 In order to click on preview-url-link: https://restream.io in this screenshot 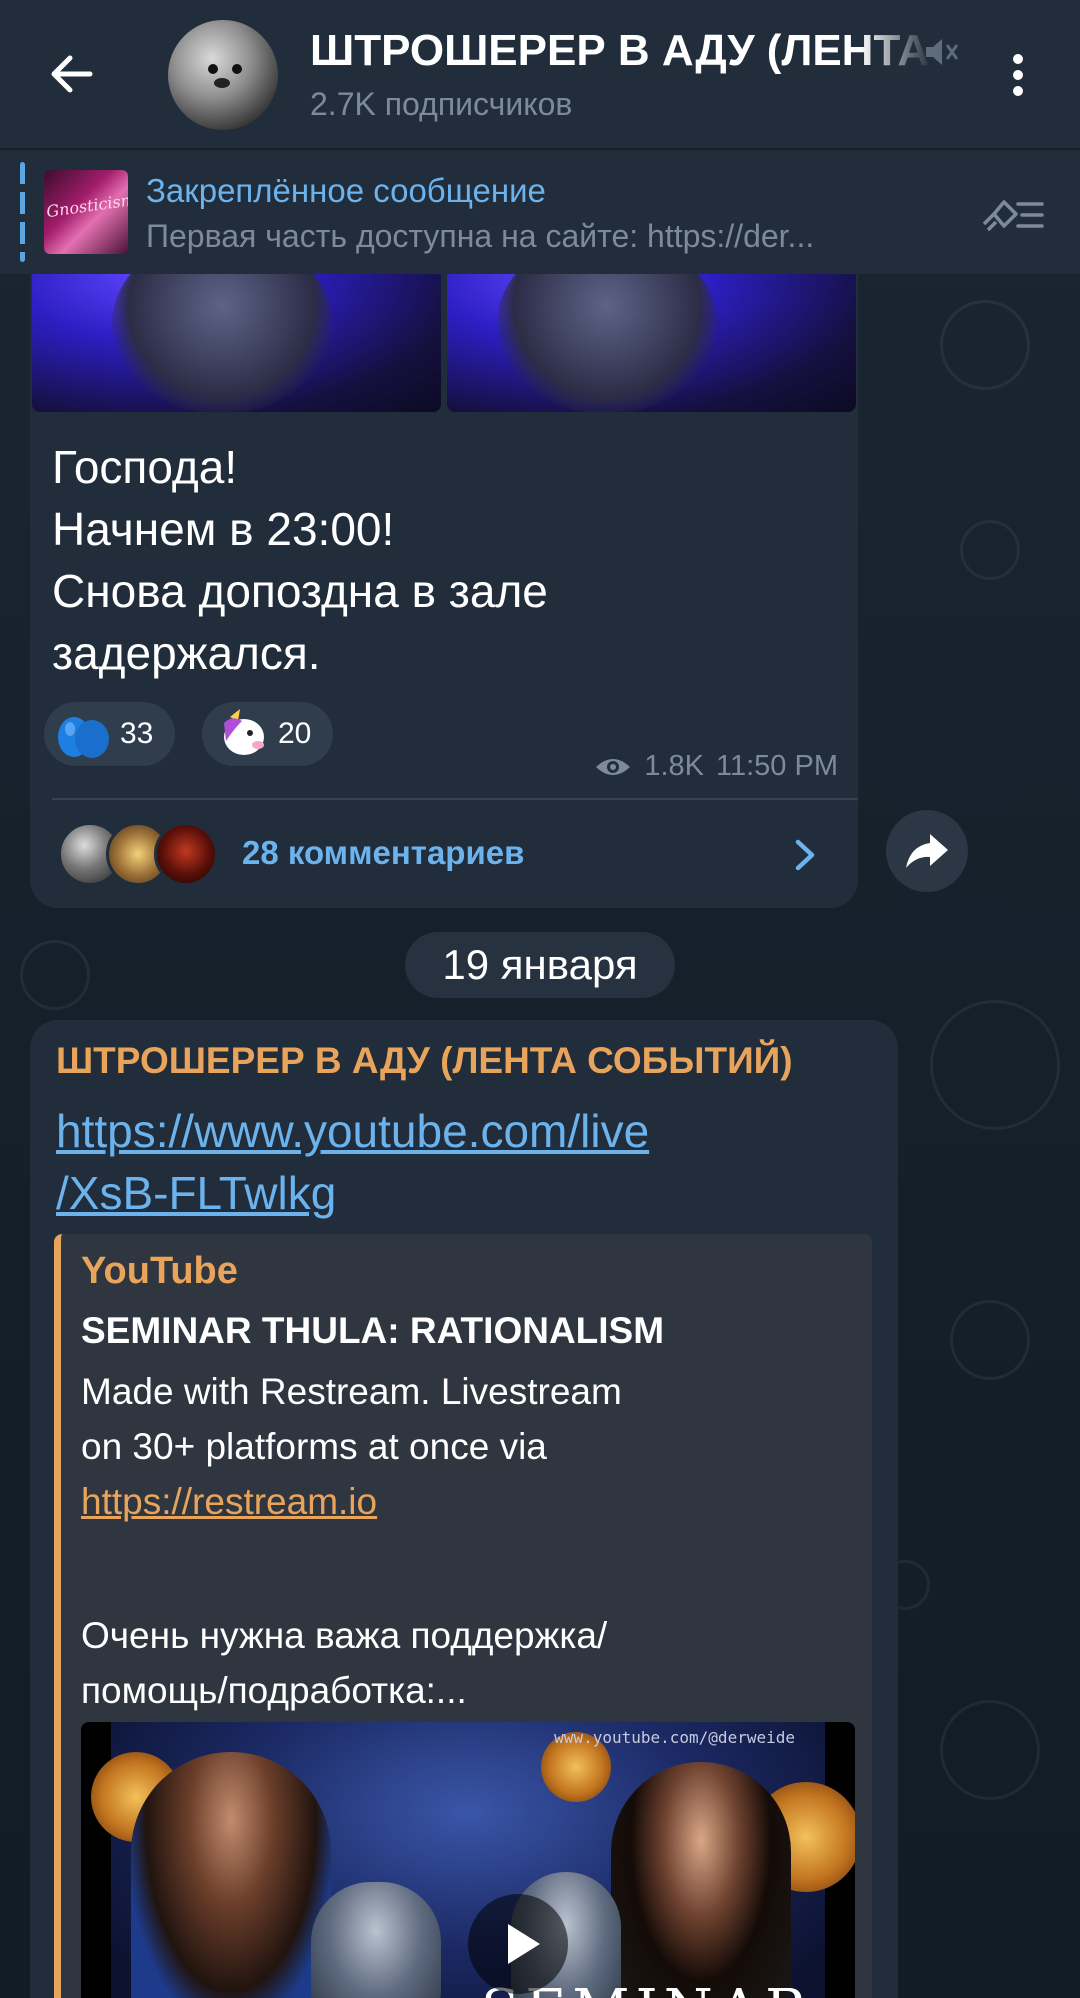, I will do `click(451, 1501)`.